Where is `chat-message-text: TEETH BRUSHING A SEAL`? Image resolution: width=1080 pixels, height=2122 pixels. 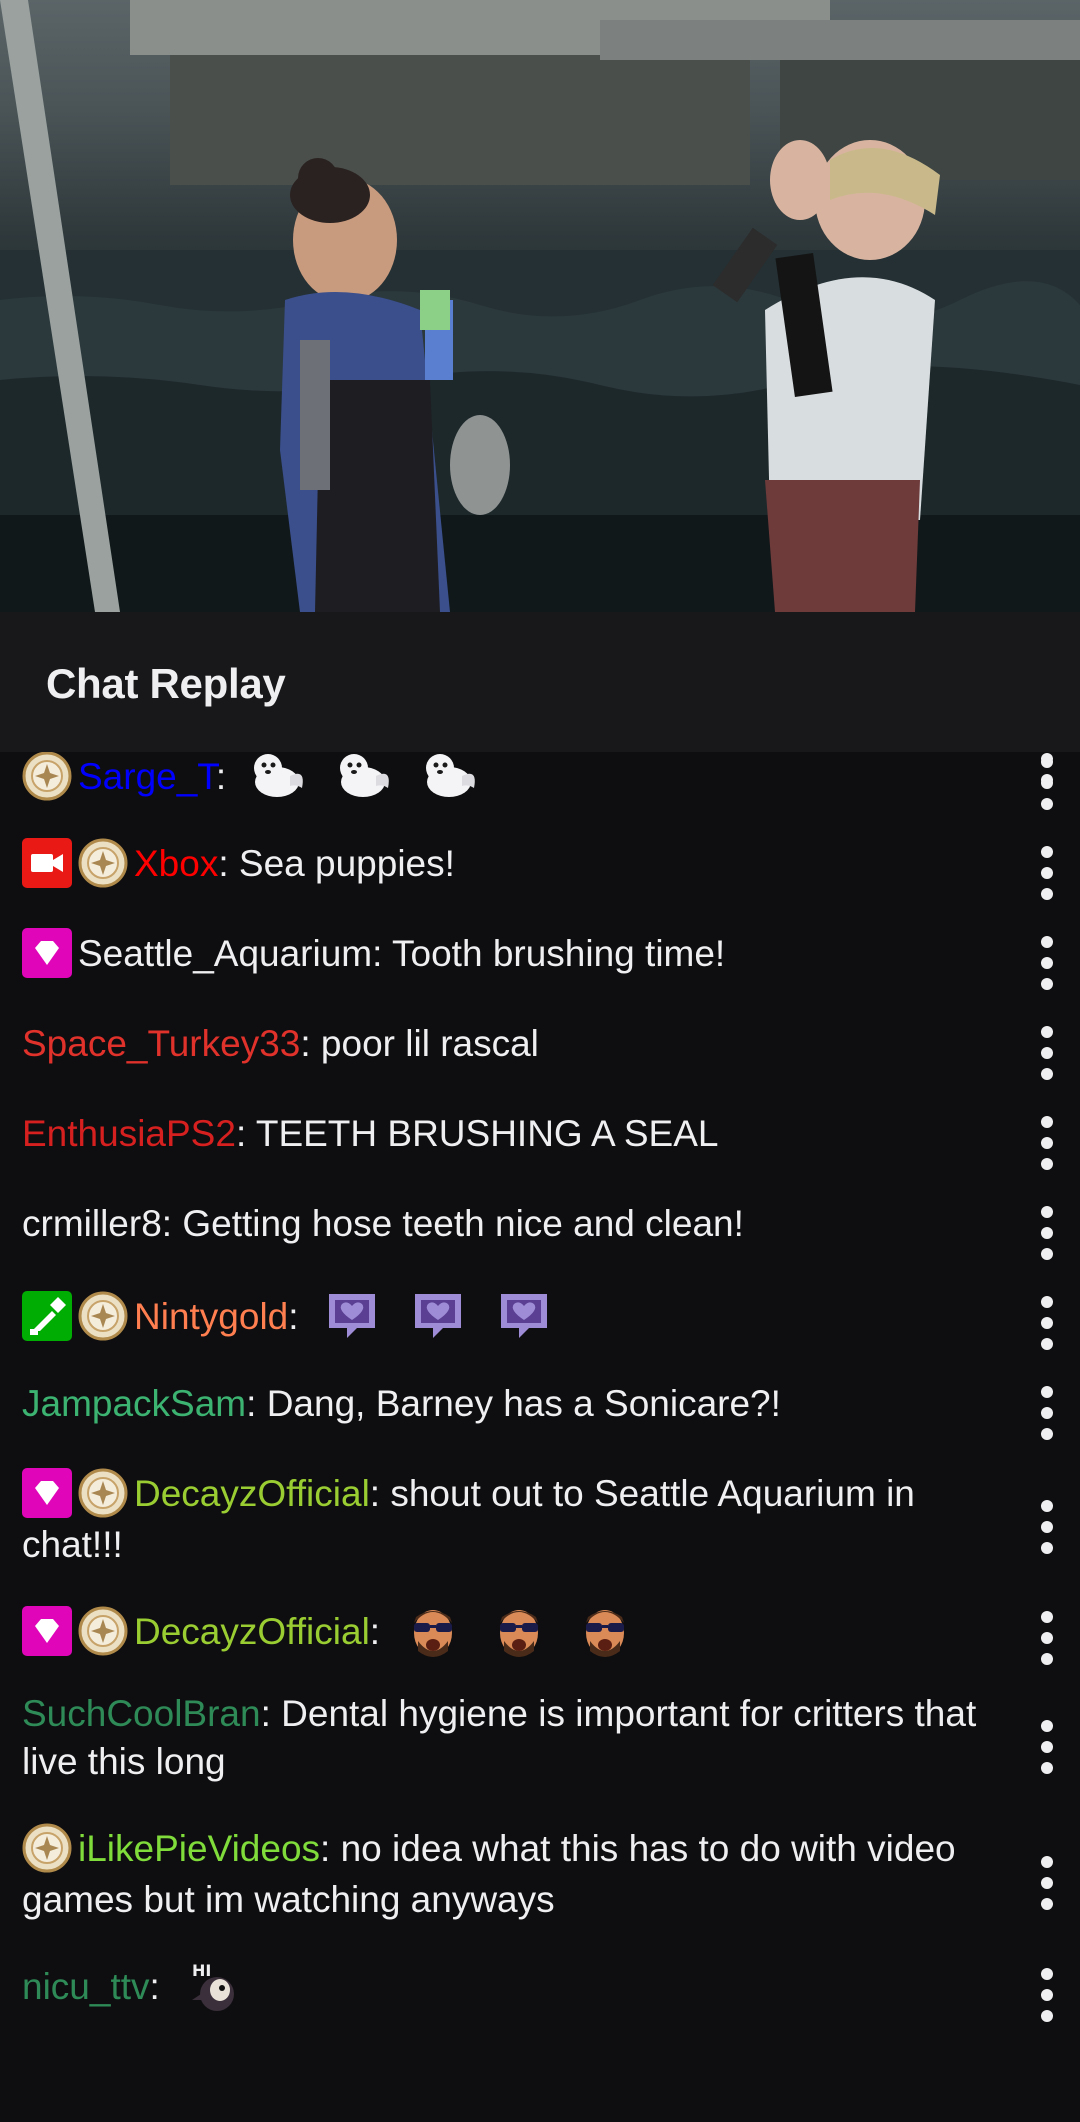
chat-message-text: TEETH BRUSHING A SEAL is located at coordinates (487, 1133).